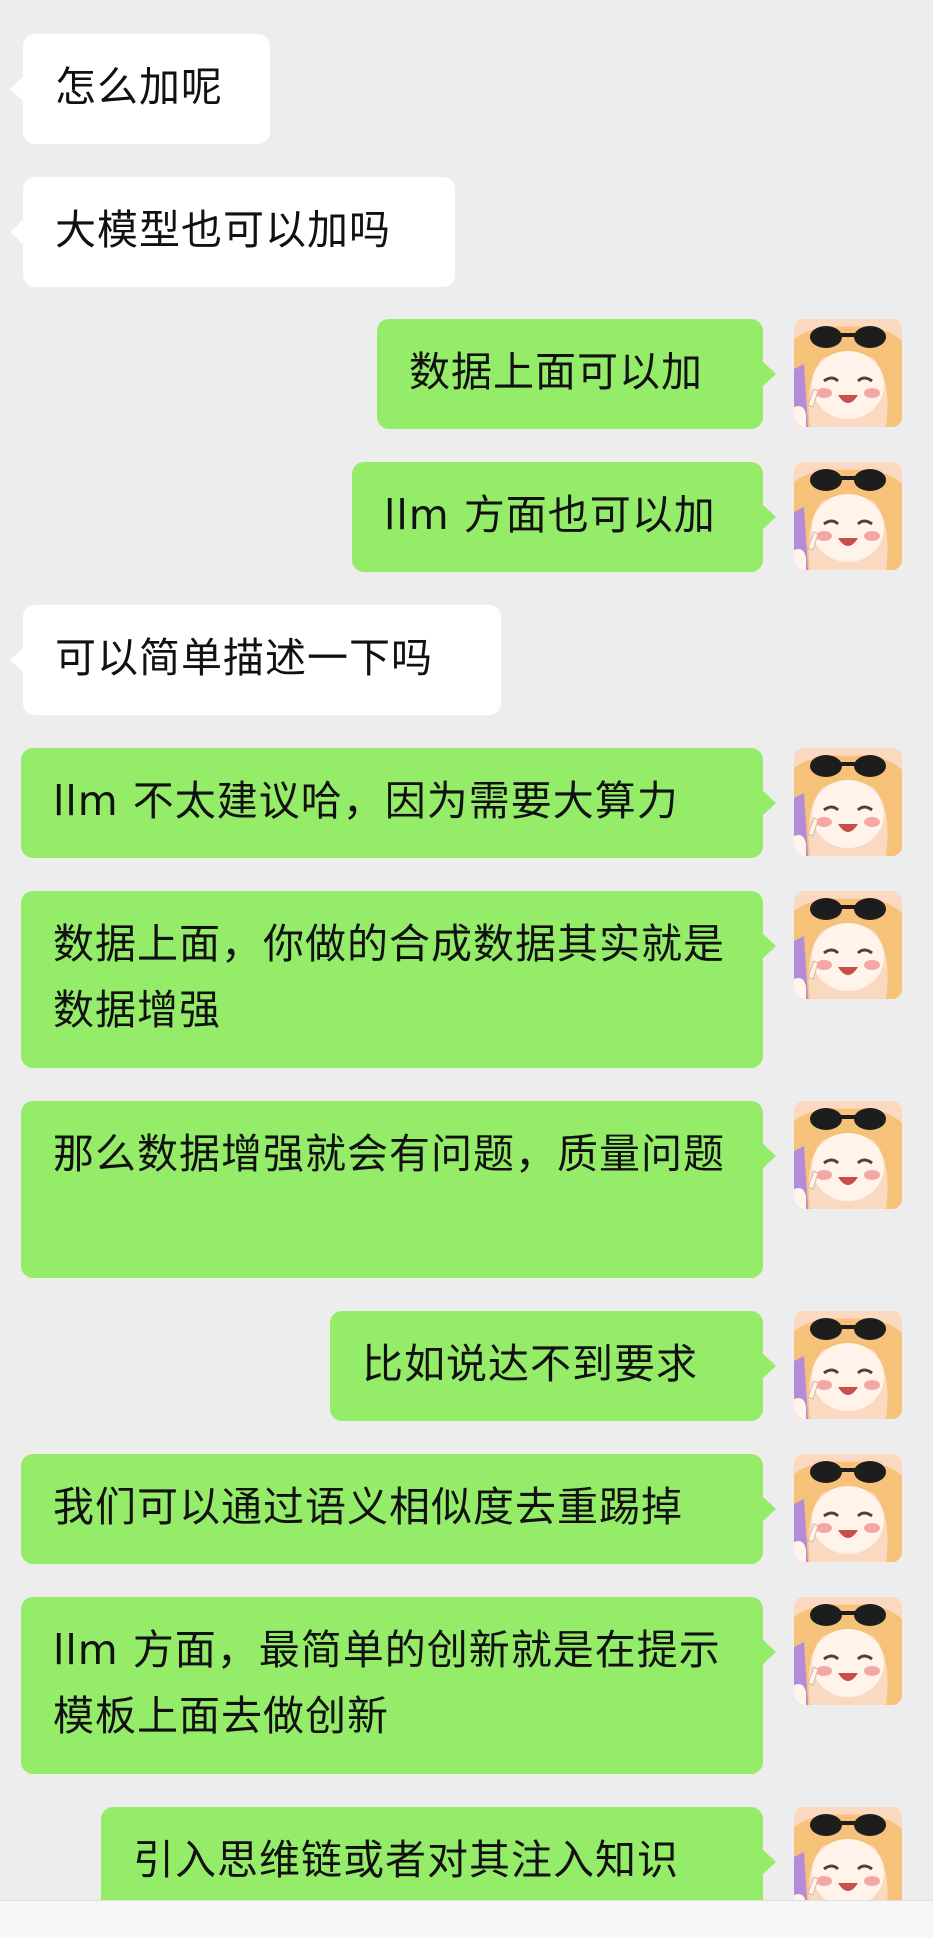 The width and height of the screenshot is (933, 1938). I want to click on outgoing-message-bubble: llm 方面也可以加, so click(564, 517).